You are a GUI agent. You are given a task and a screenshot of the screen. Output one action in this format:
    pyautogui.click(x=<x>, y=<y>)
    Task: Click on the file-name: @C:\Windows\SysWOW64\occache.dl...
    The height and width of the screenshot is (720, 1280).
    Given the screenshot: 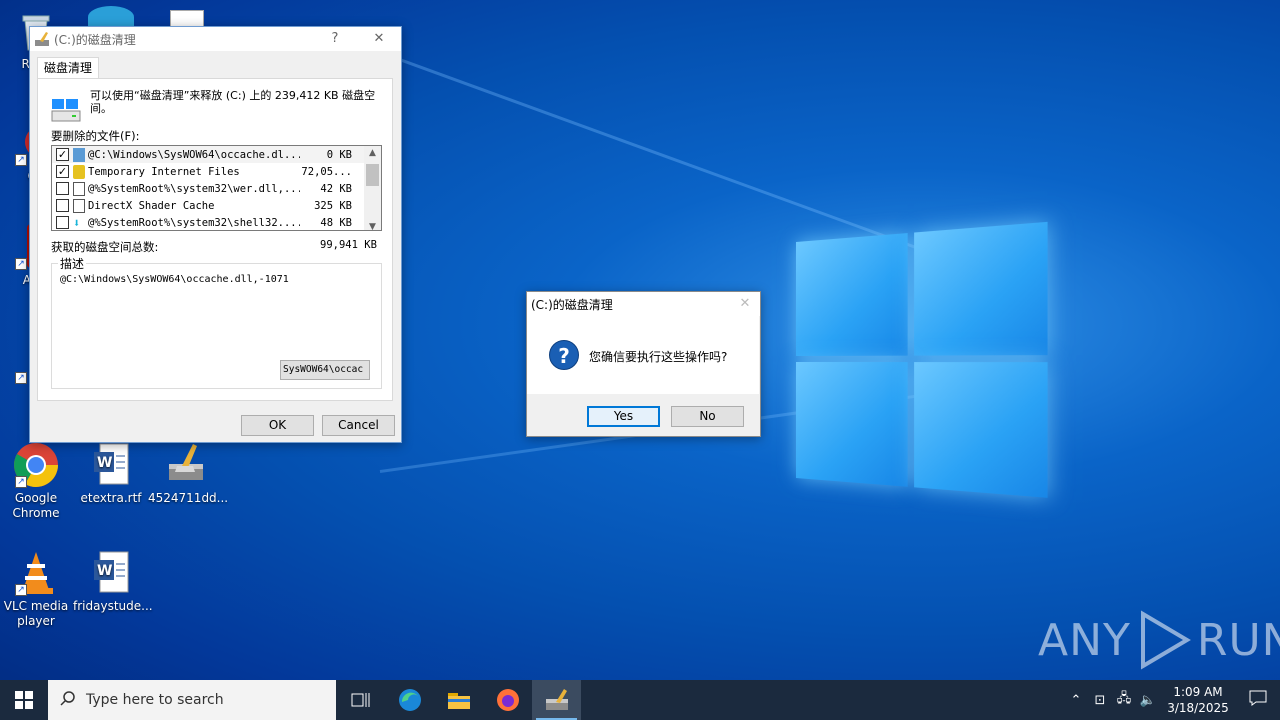 What is the action you would take?
    pyautogui.click(x=194, y=154)
    